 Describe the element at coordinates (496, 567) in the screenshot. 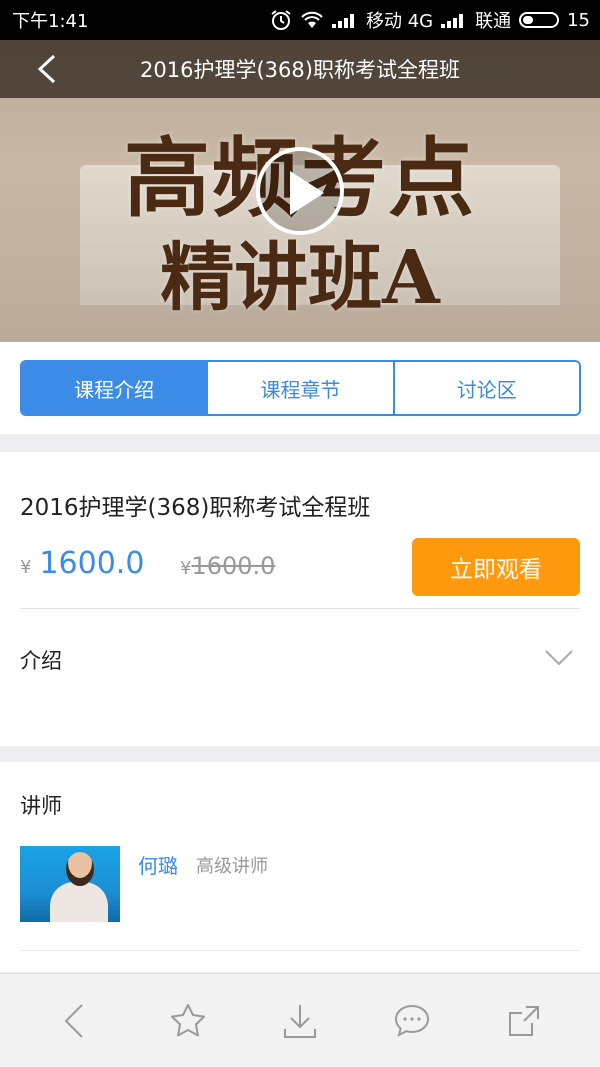

I see `watch-now-button: 立即观看` at that location.